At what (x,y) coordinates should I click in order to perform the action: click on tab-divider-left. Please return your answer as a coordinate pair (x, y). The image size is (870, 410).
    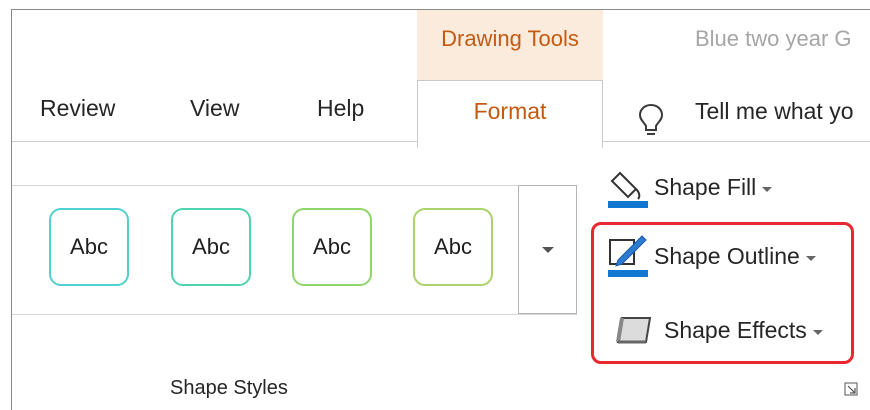
    Looking at the image, I should click on (214, 141).